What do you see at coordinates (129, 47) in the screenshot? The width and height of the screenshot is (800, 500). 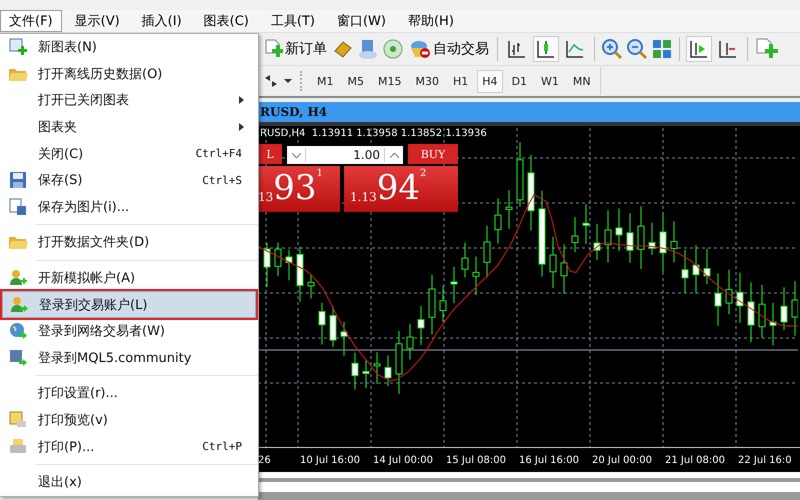 I see `menu-item: 新图表(N)` at bounding box center [129, 47].